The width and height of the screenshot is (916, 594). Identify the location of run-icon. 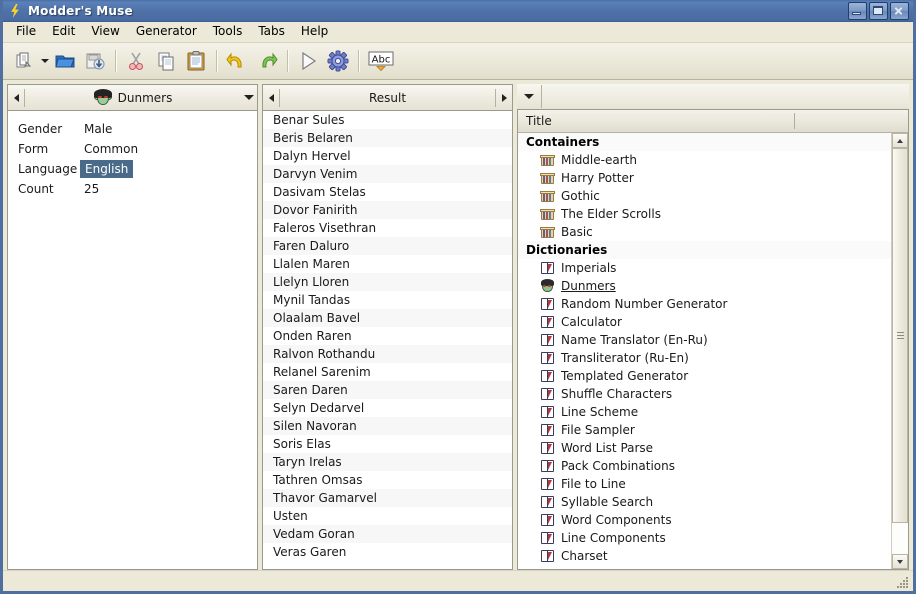
(308, 61).